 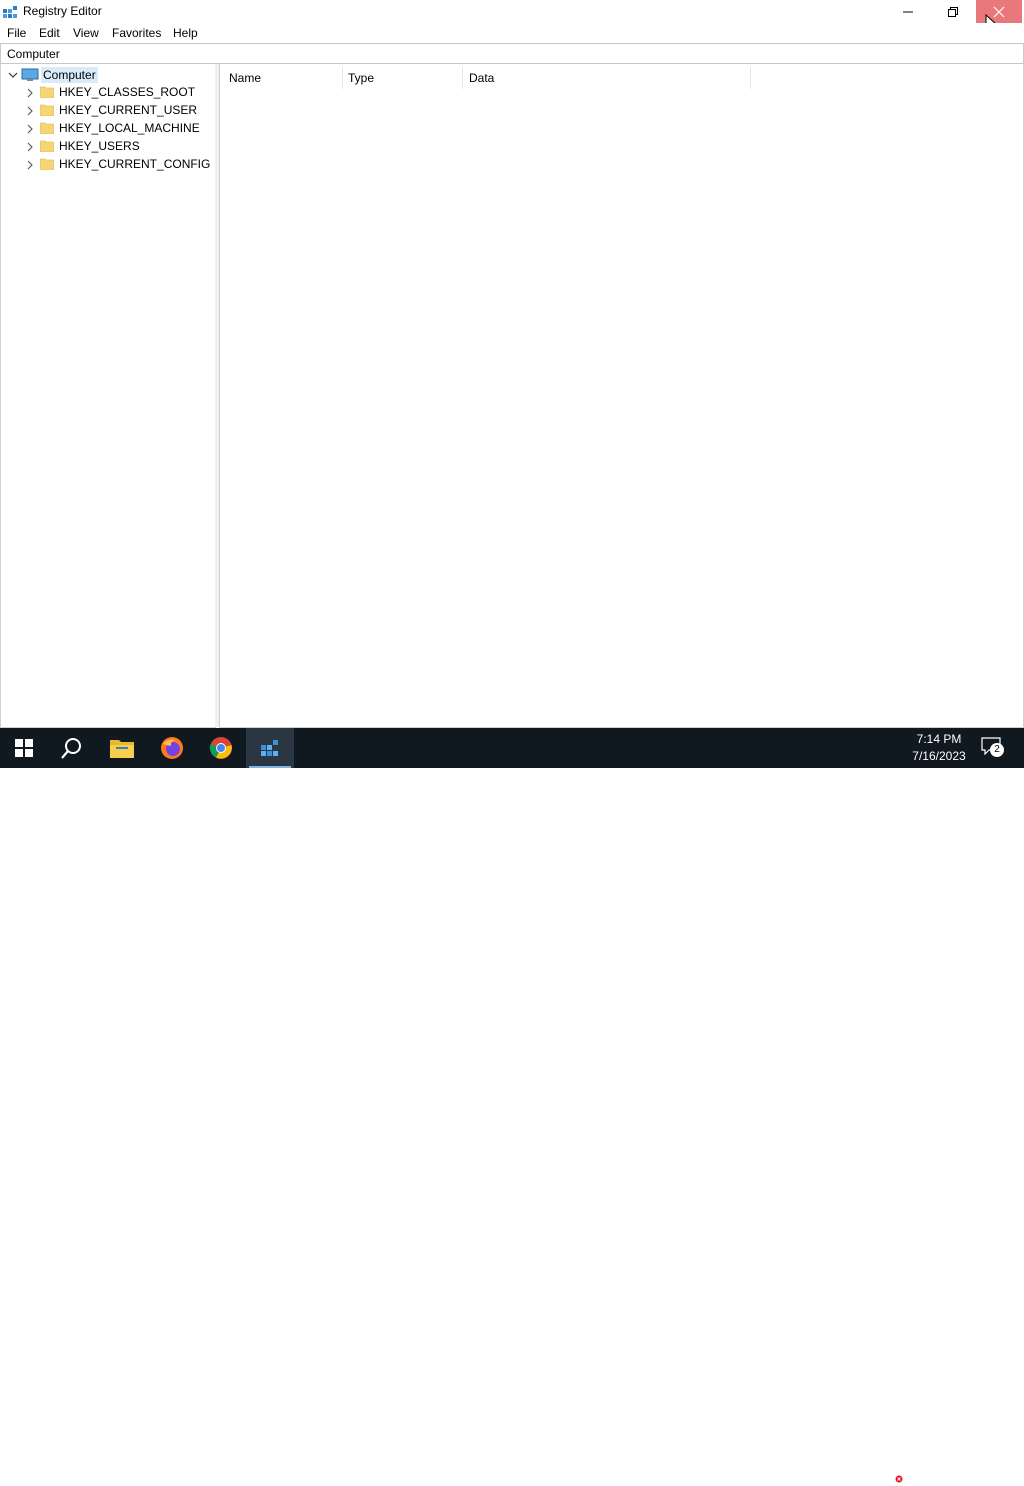 What do you see at coordinates (49, 33) in the screenshot?
I see `menu-edit: Edit` at bounding box center [49, 33].